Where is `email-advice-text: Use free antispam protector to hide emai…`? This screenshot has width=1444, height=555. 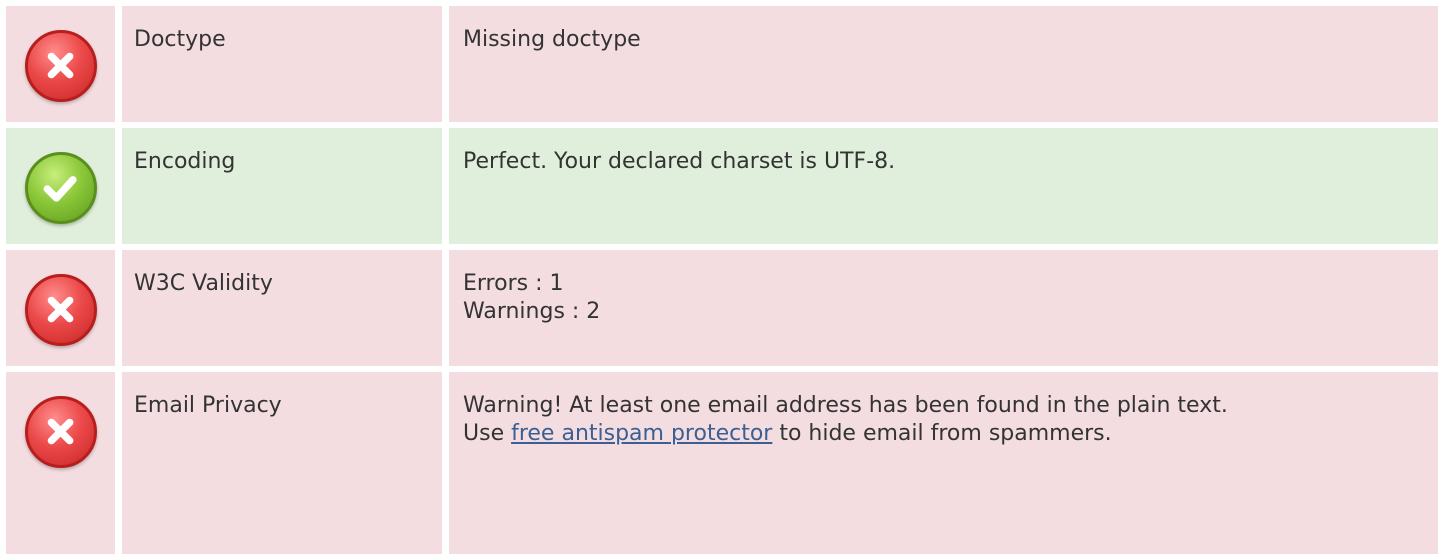
email-advice-text: Use free antispam protector to hide emai… is located at coordinates (950, 434).